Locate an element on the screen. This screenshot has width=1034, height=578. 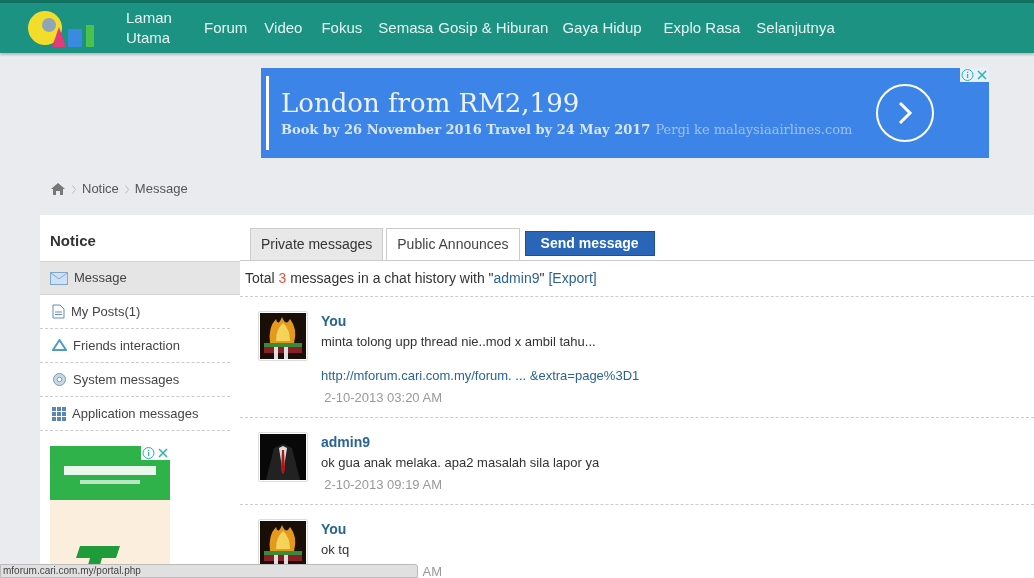
nav-link: Gaya Hidup is located at coordinates (602, 28).